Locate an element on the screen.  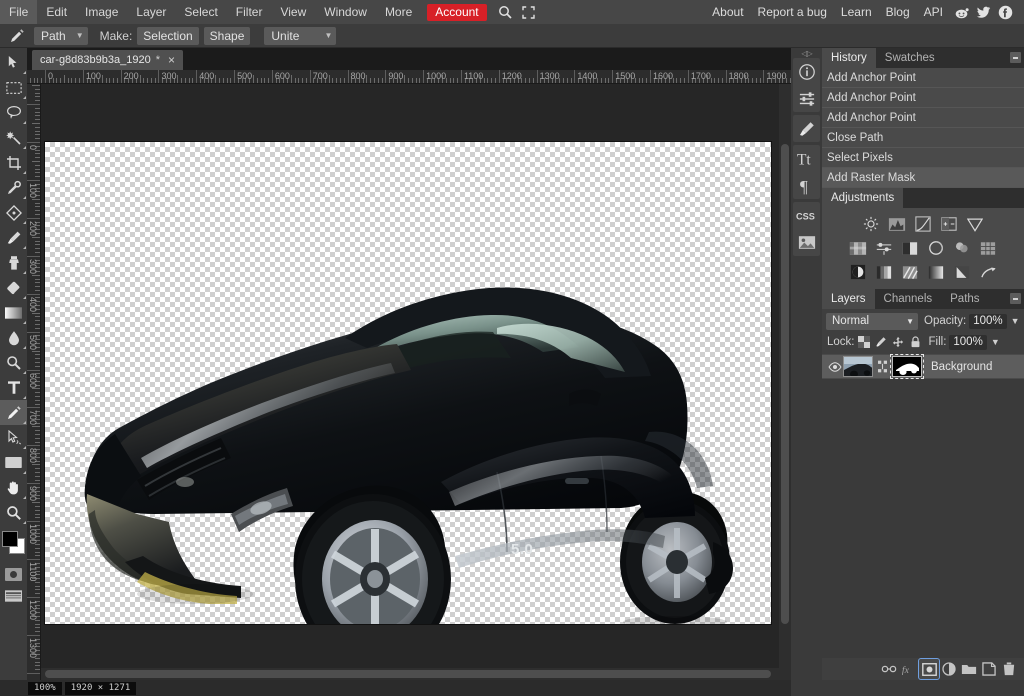
path-operation-select: Unite ▼ is located at coordinates (300, 35).